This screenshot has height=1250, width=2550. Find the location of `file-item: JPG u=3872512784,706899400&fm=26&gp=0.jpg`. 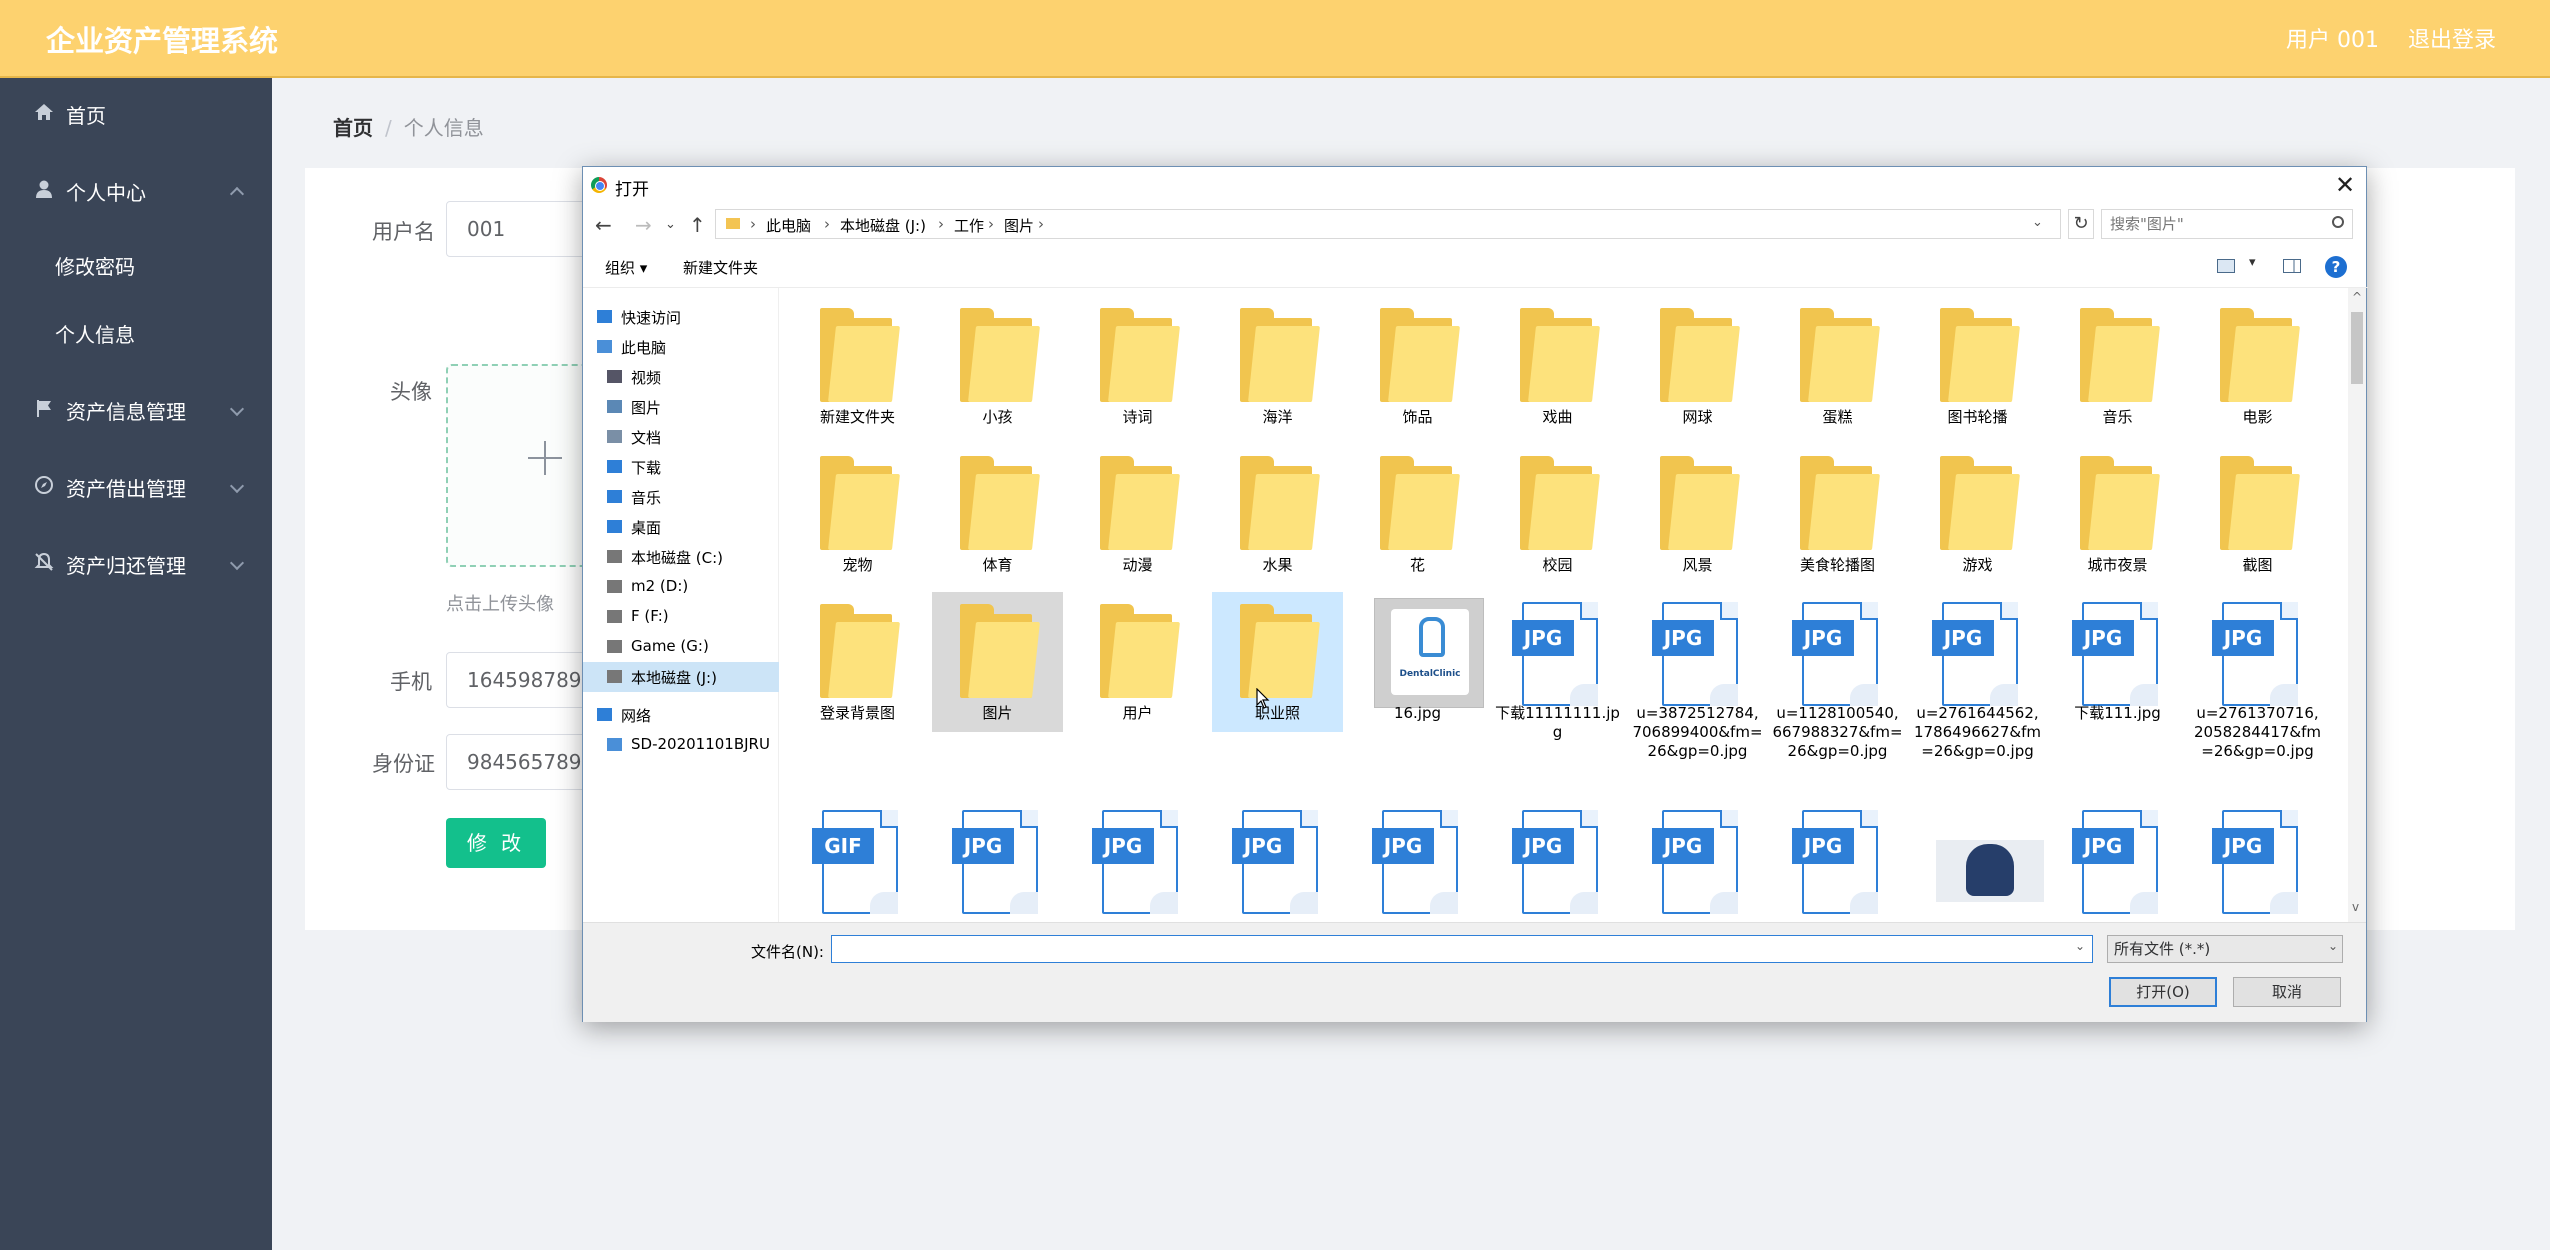

file-item: JPG u=3872512784,706899400&fm=26&gp=0.jpg is located at coordinates (1697, 676).